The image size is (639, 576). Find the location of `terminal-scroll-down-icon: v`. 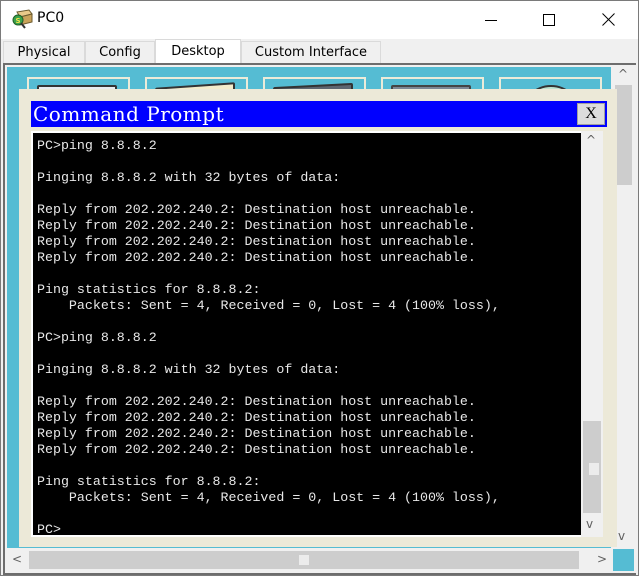

terminal-scroll-down-icon: v is located at coordinates (589, 524).